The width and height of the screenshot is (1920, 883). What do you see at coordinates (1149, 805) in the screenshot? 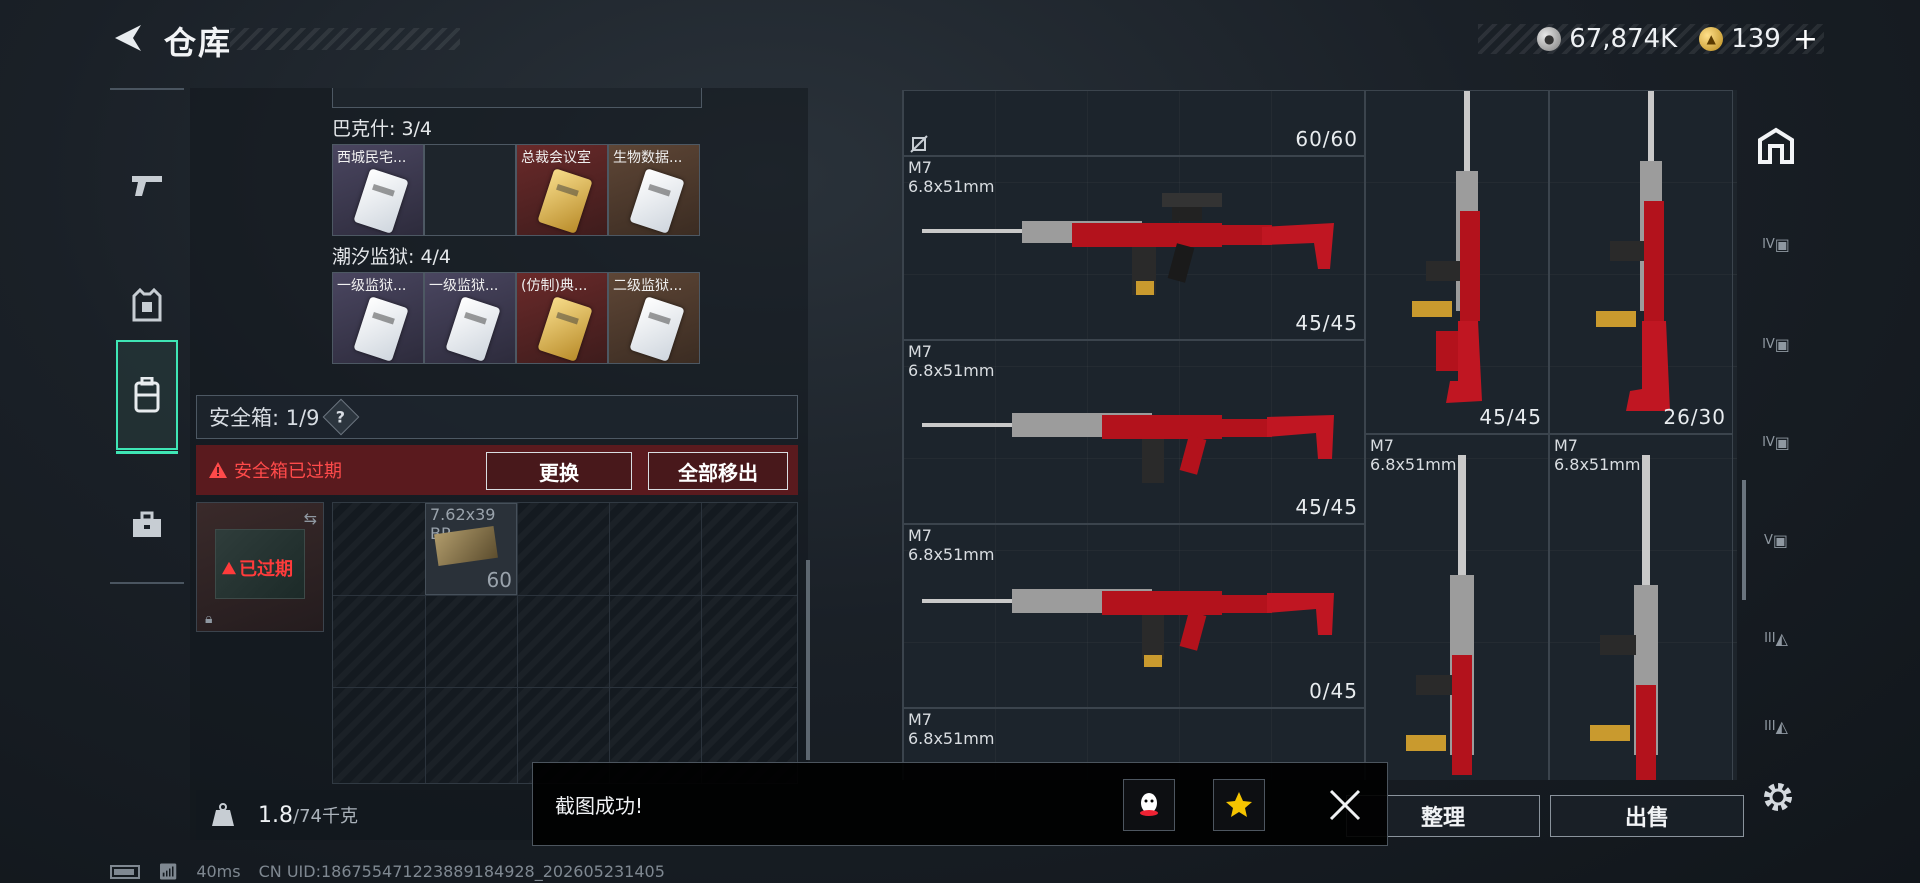
I see `share-qq-button` at bounding box center [1149, 805].